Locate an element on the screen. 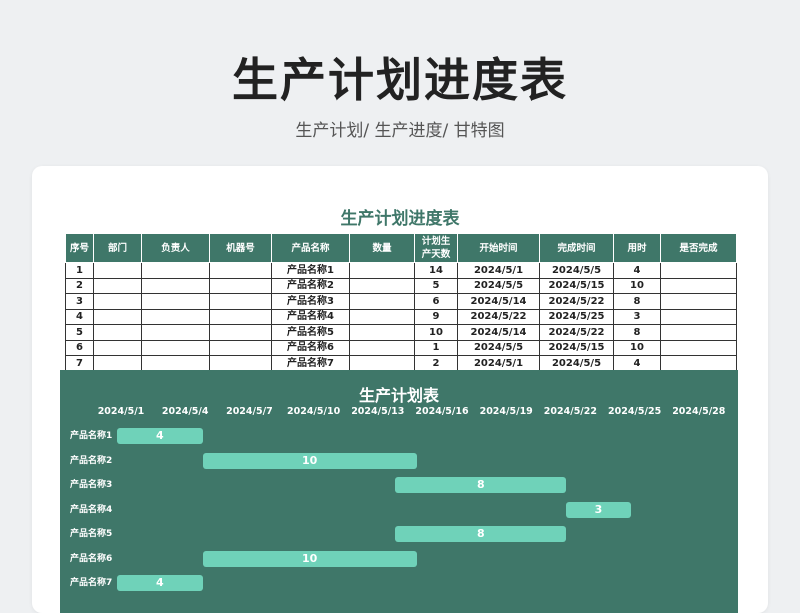  x-tick-label: 2024/5/7 is located at coordinates (249, 411).